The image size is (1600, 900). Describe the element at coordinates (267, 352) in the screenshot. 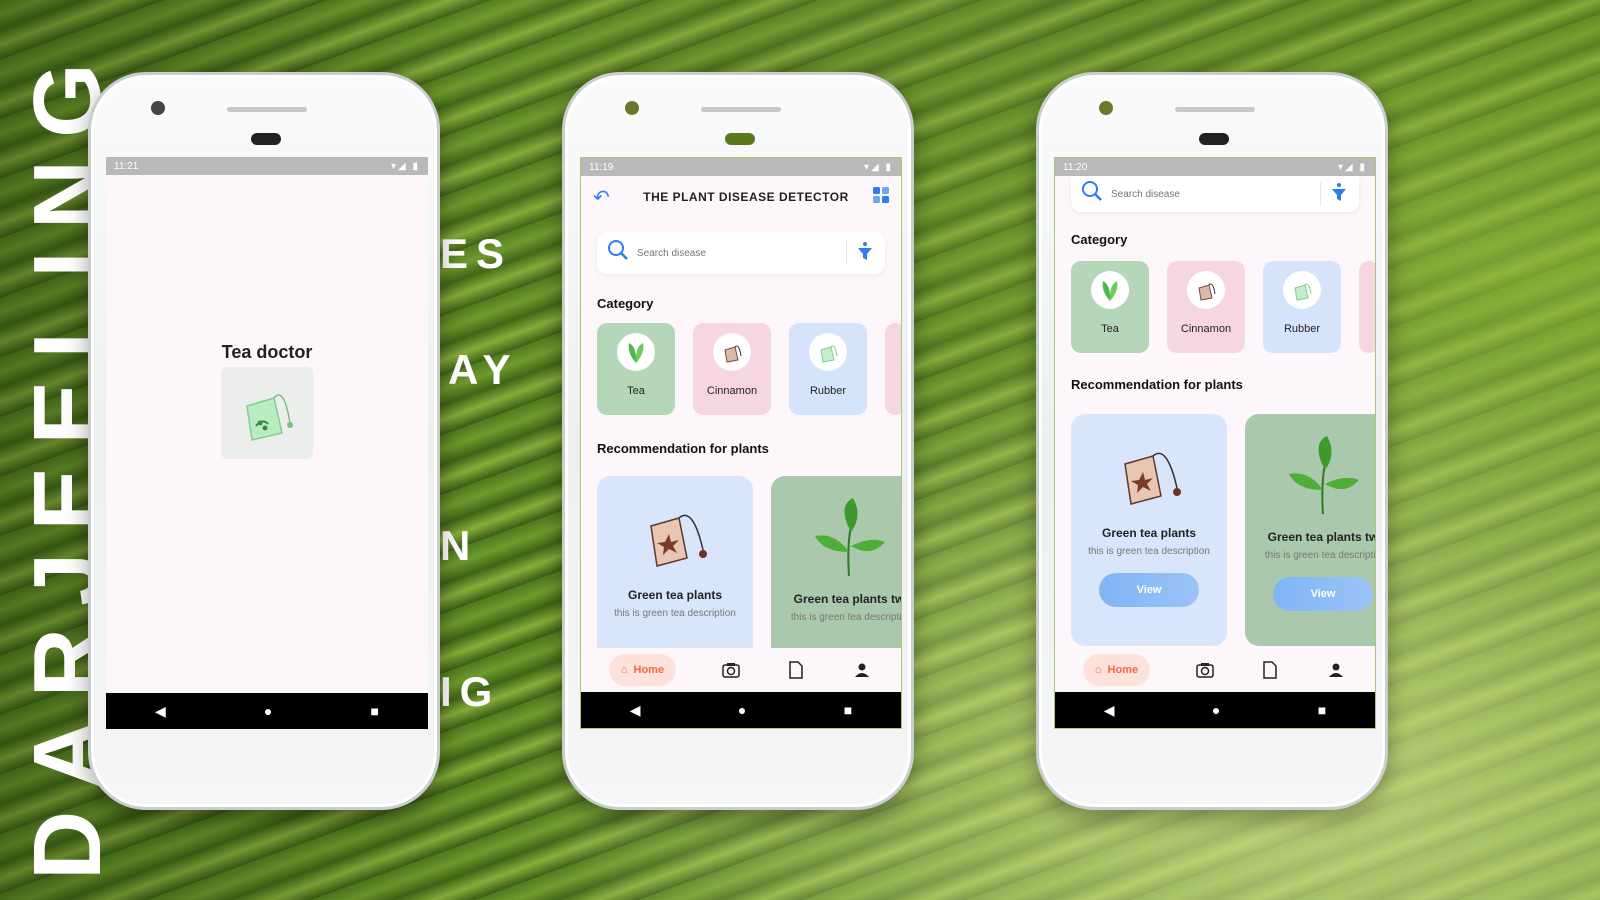

I see `splash-title: Tea doctor` at that location.